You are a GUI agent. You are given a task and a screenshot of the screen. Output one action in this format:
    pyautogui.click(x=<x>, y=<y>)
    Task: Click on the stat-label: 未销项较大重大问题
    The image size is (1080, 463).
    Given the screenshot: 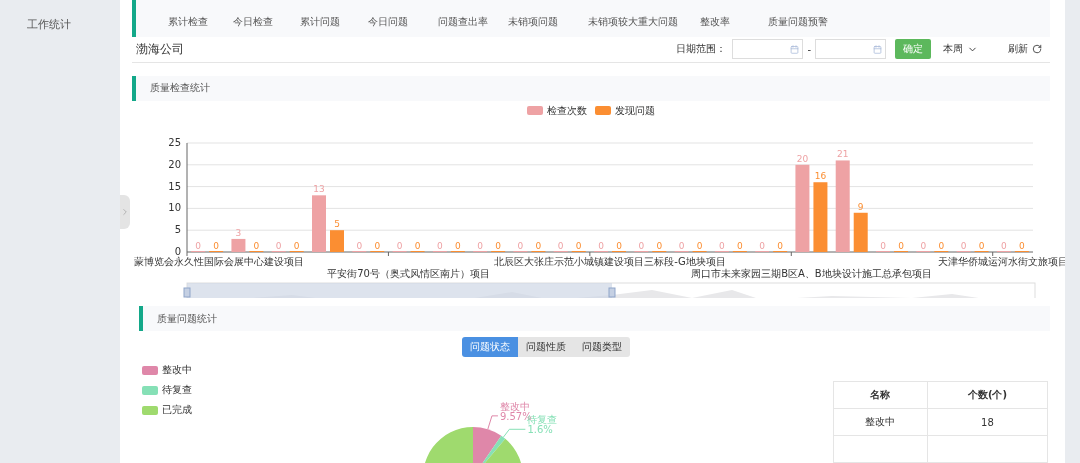 What is the action you would take?
    pyautogui.click(x=633, y=21)
    